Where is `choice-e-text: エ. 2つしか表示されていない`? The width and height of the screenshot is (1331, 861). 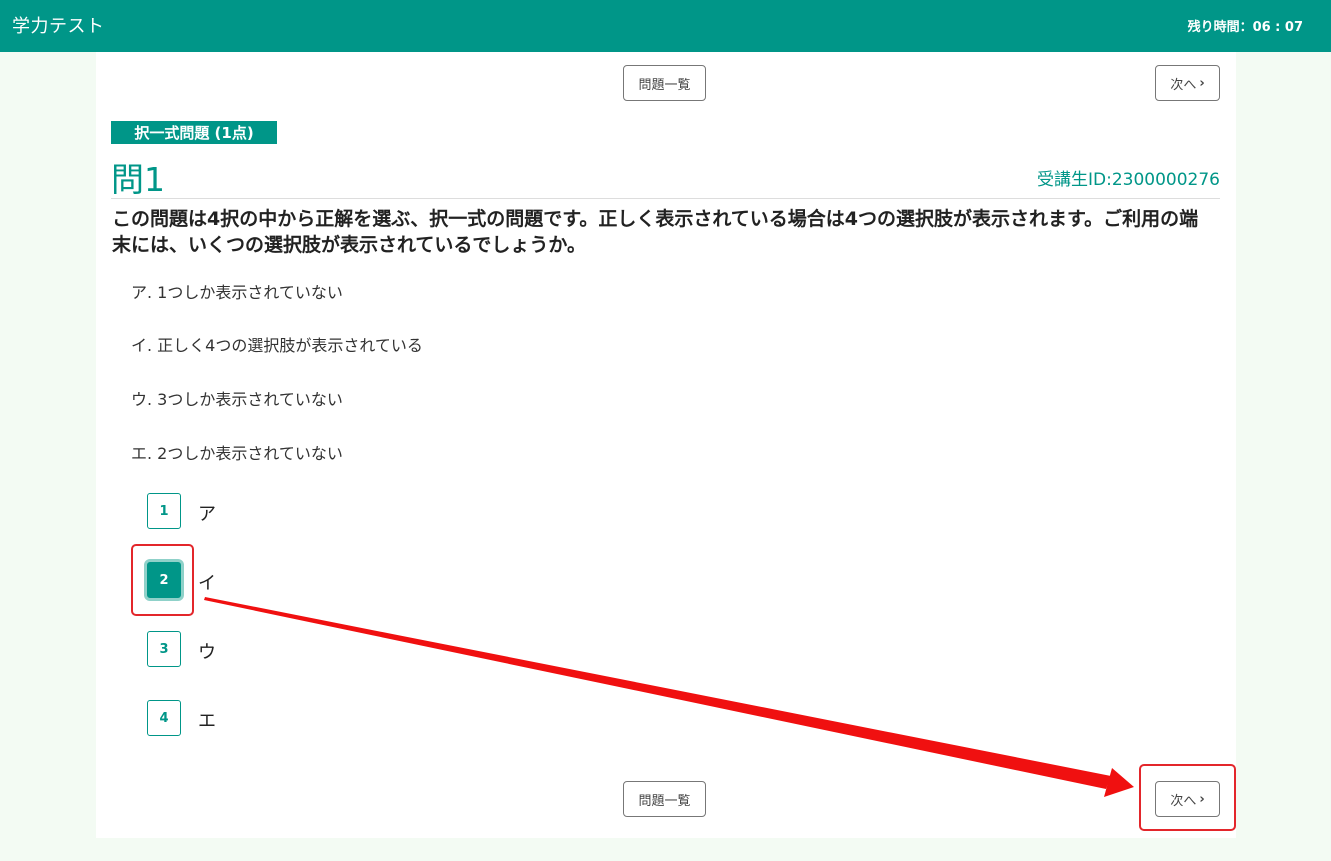
choice-e-text: エ. 2つしか表示されていない is located at coordinates (237, 453).